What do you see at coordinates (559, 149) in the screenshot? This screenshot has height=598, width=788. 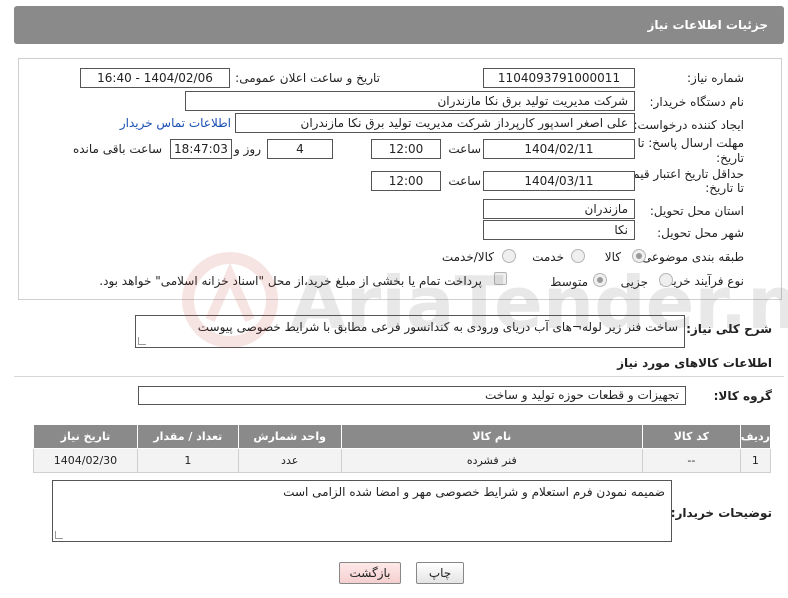 I see `reply-date-field: 1404/02/11` at bounding box center [559, 149].